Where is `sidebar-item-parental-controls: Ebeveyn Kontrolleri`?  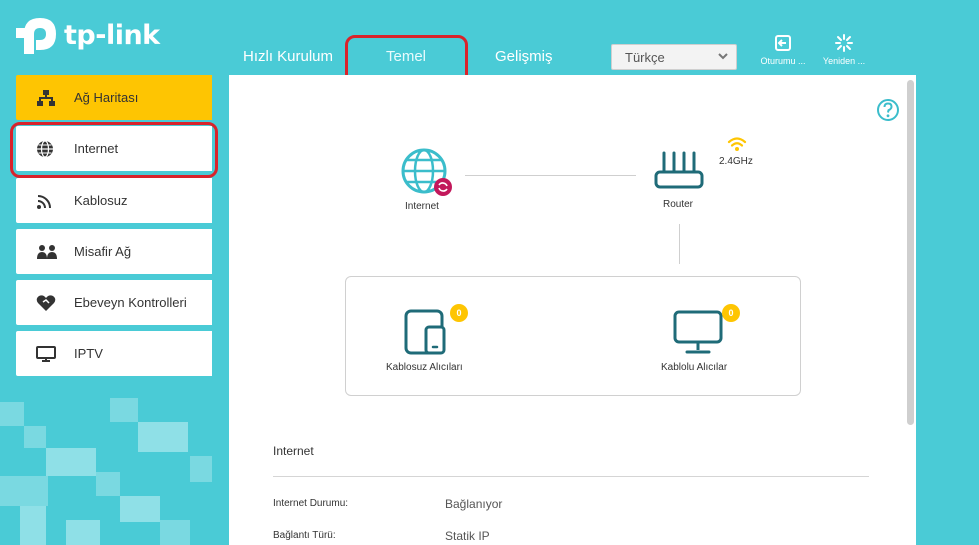 sidebar-item-parental-controls: Ebeveyn Kontrolleri is located at coordinates (114, 302).